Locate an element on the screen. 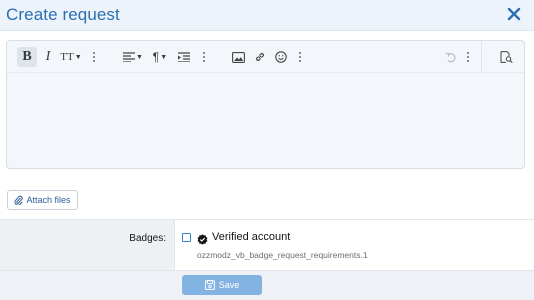 This screenshot has width=534, height=300. emoji-icon is located at coordinates (281, 57).